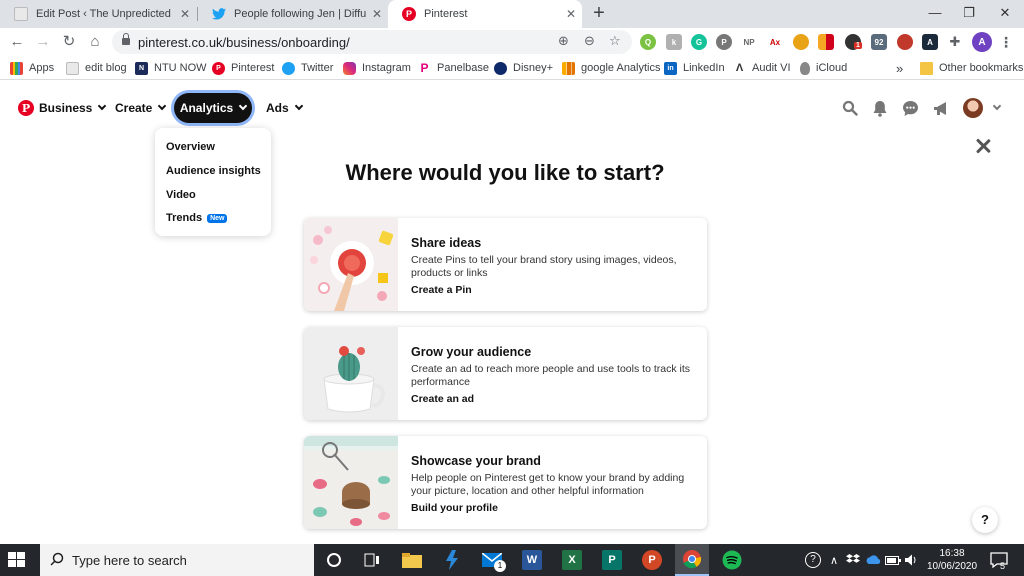 The image size is (1024, 576). I want to click on browser-menu-icon: ⋮, so click(1006, 42).